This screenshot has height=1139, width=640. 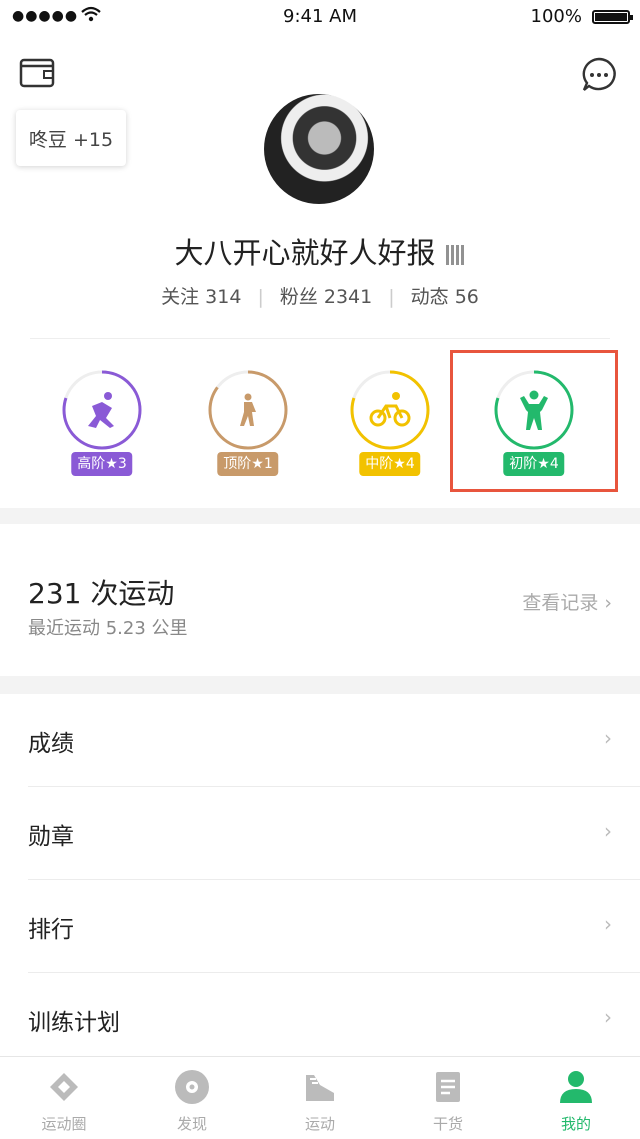 What do you see at coordinates (448, 1087) in the screenshot?
I see `document-icon` at bounding box center [448, 1087].